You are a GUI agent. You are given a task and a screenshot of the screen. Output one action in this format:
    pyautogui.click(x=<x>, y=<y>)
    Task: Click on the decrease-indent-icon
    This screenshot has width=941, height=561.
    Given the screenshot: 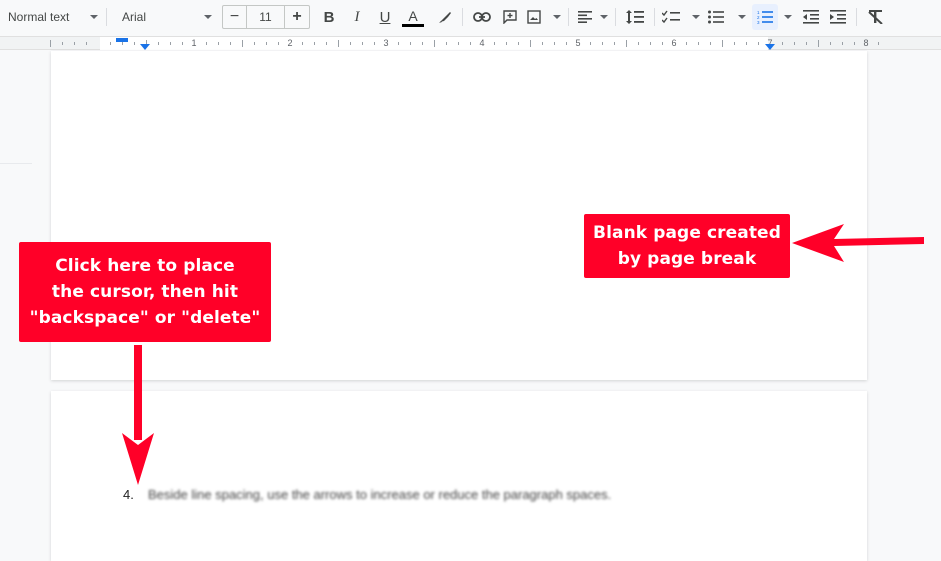 What is the action you would take?
    pyautogui.click(x=811, y=17)
    